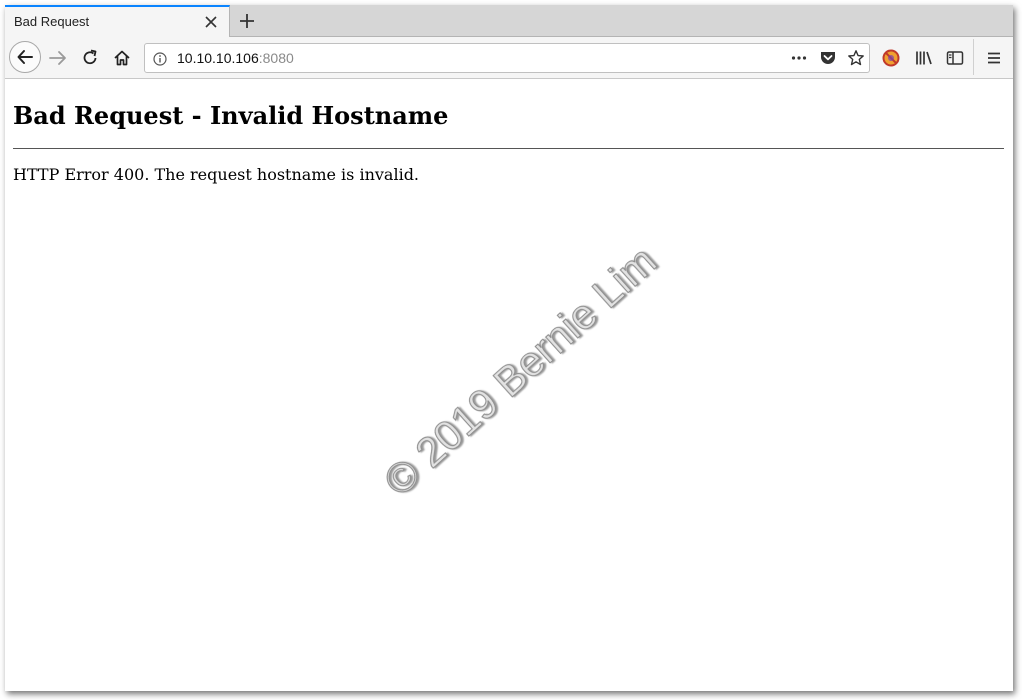  I want to click on library-icon, so click(924, 60).